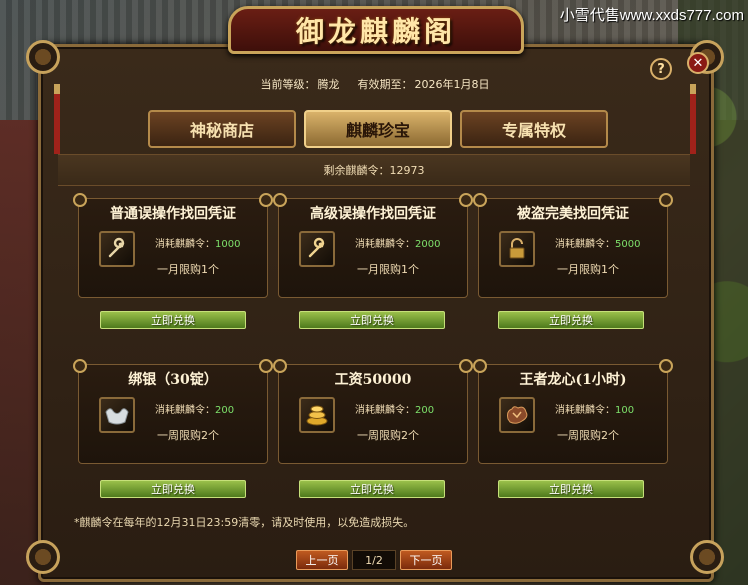 The height and width of the screenshot is (585, 748). What do you see at coordinates (428, 244) in the screenshot?
I see `cost-value: 2000` at bounding box center [428, 244].